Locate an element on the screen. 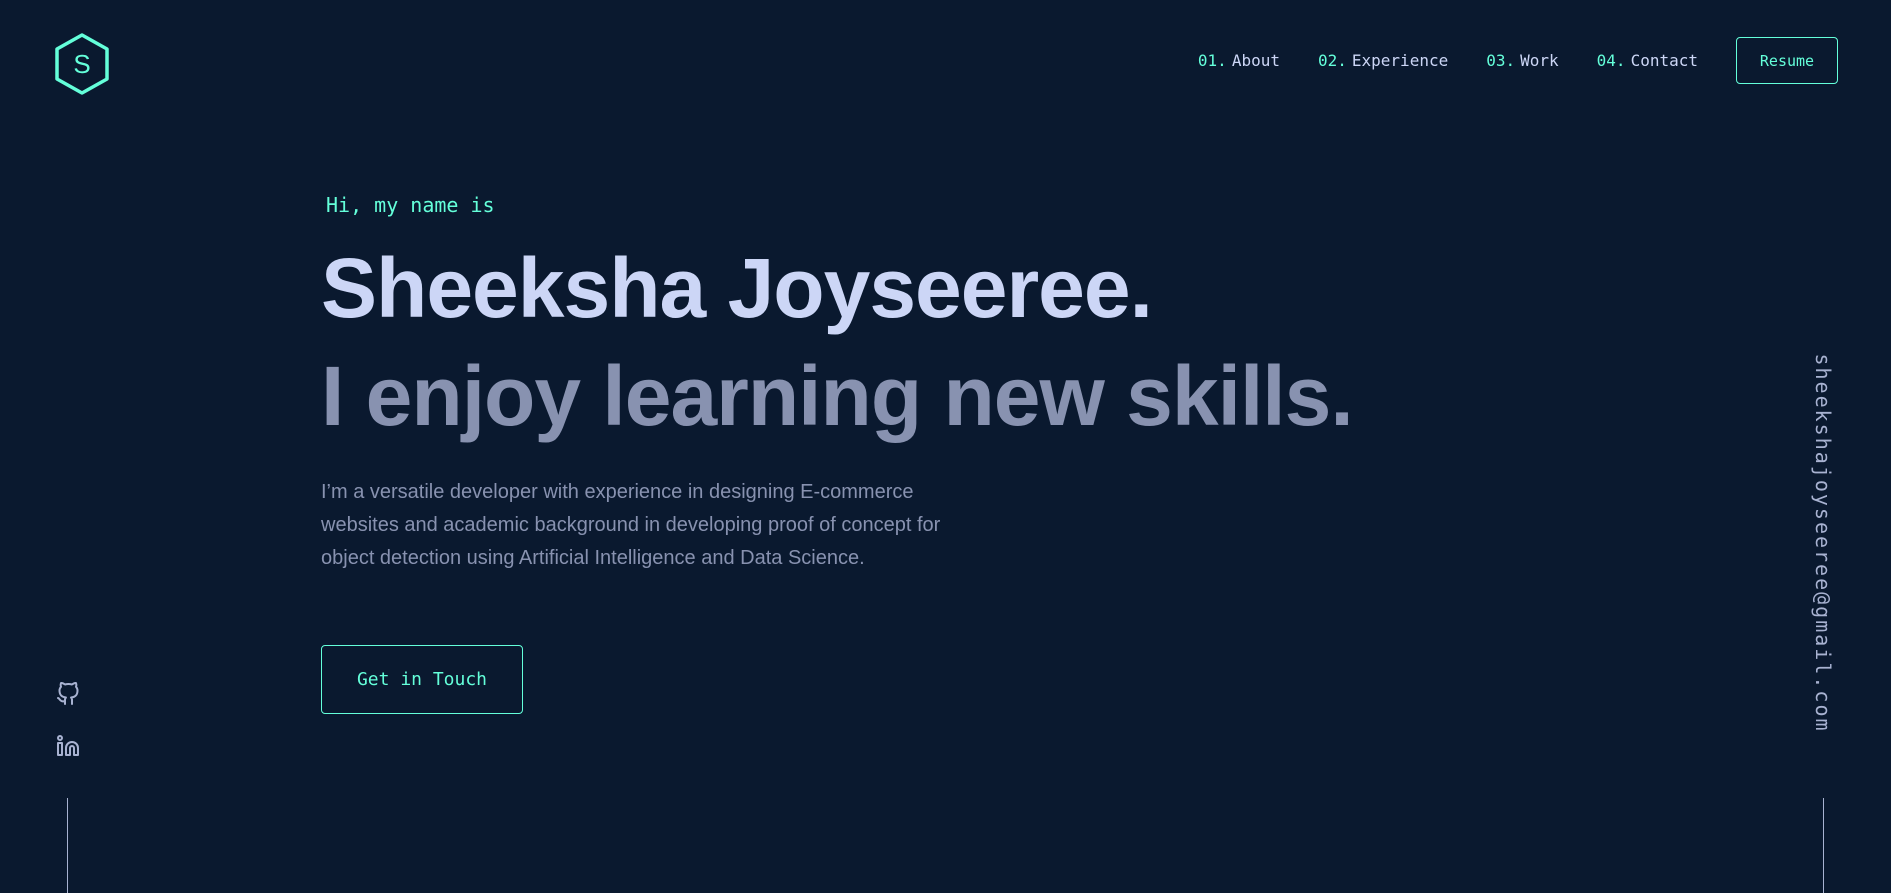 This screenshot has width=1891, height=893. email-link: sheekshajoyseeree@gmail.com is located at coordinates (1823, 542).